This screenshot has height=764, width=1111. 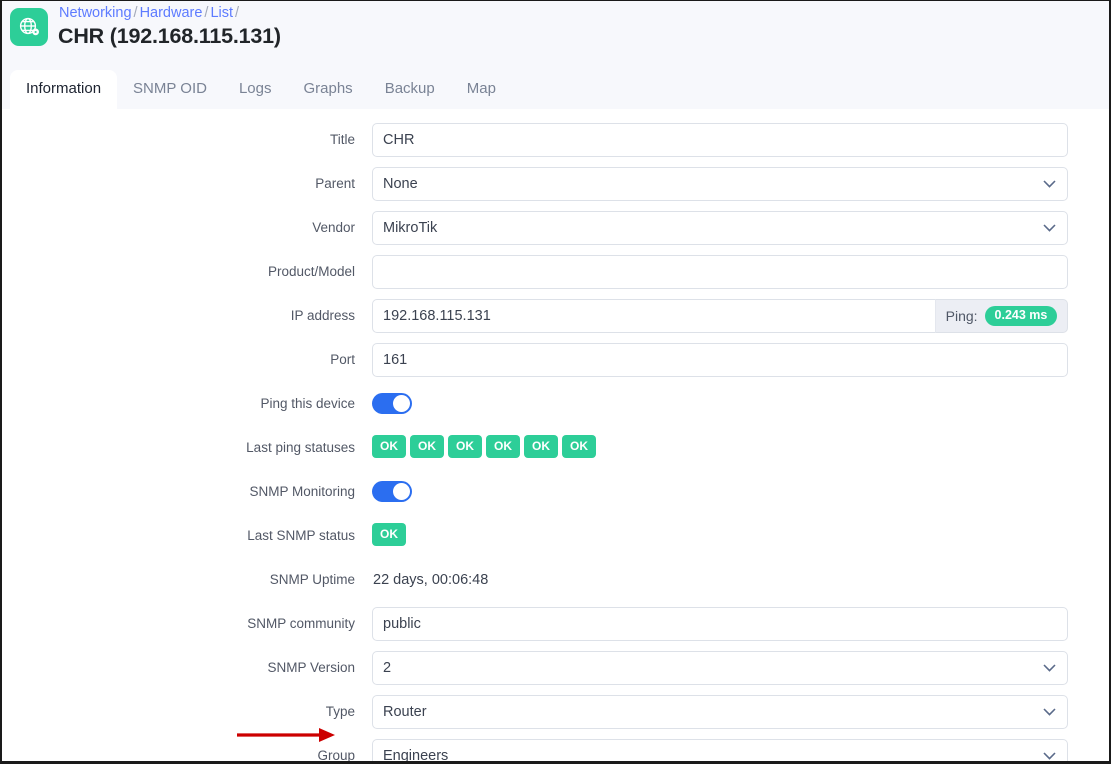 I want to click on label-title: Title, so click(x=342, y=139).